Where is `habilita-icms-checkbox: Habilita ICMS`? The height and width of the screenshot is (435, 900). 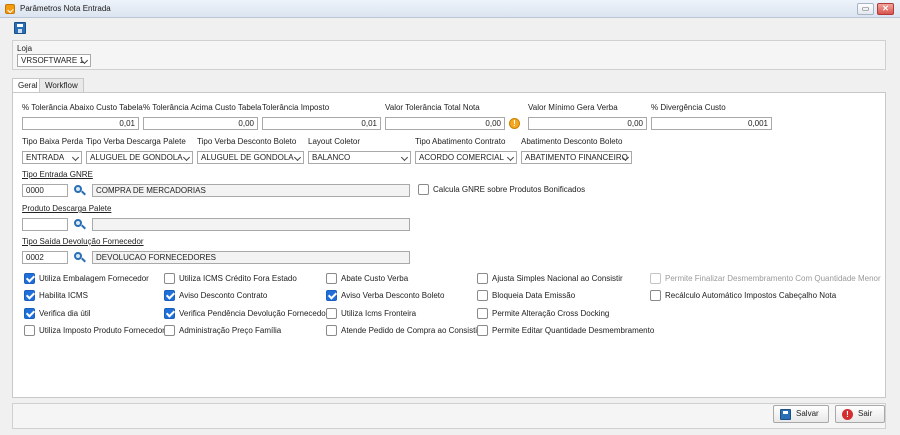
habilita-icms-checkbox: Habilita ICMS is located at coordinates (91, 296).